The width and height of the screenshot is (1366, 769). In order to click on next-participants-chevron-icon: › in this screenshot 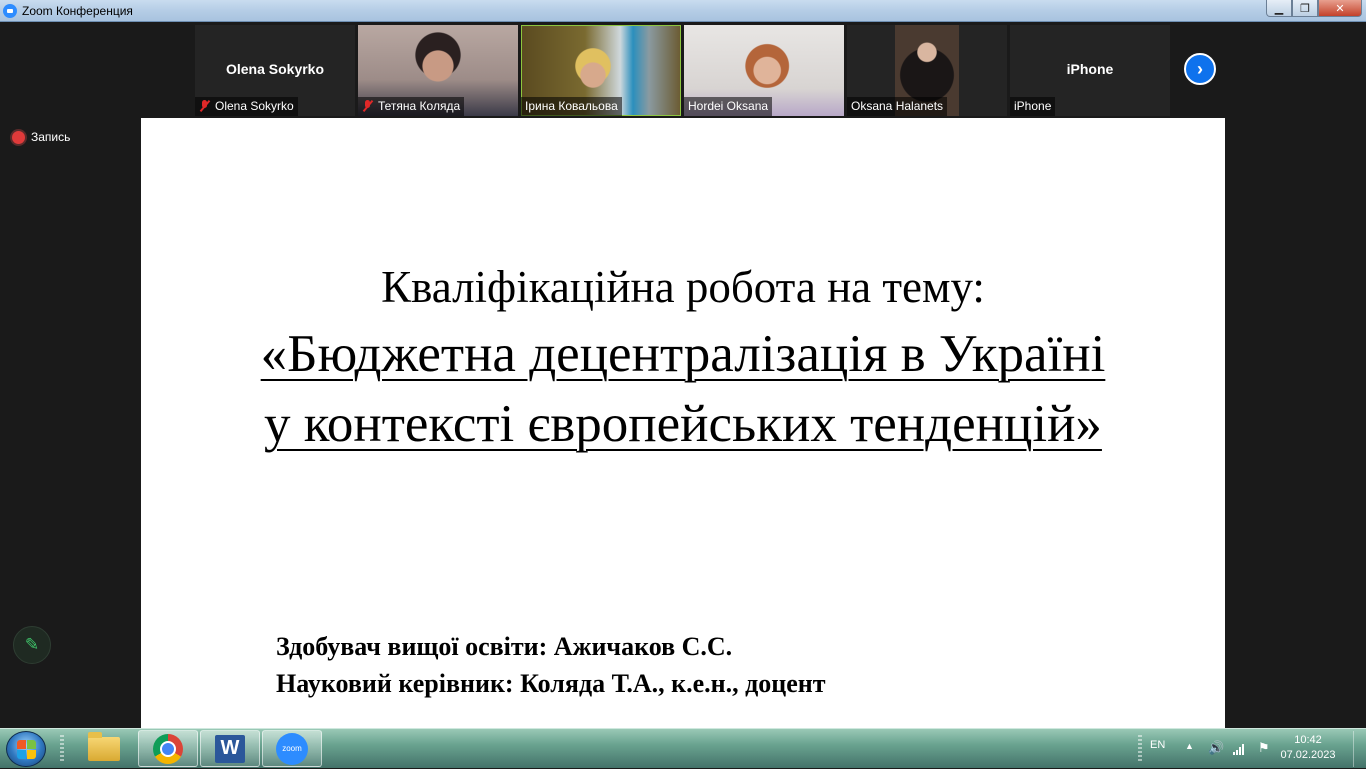, I will do `click(1200, 69)`.